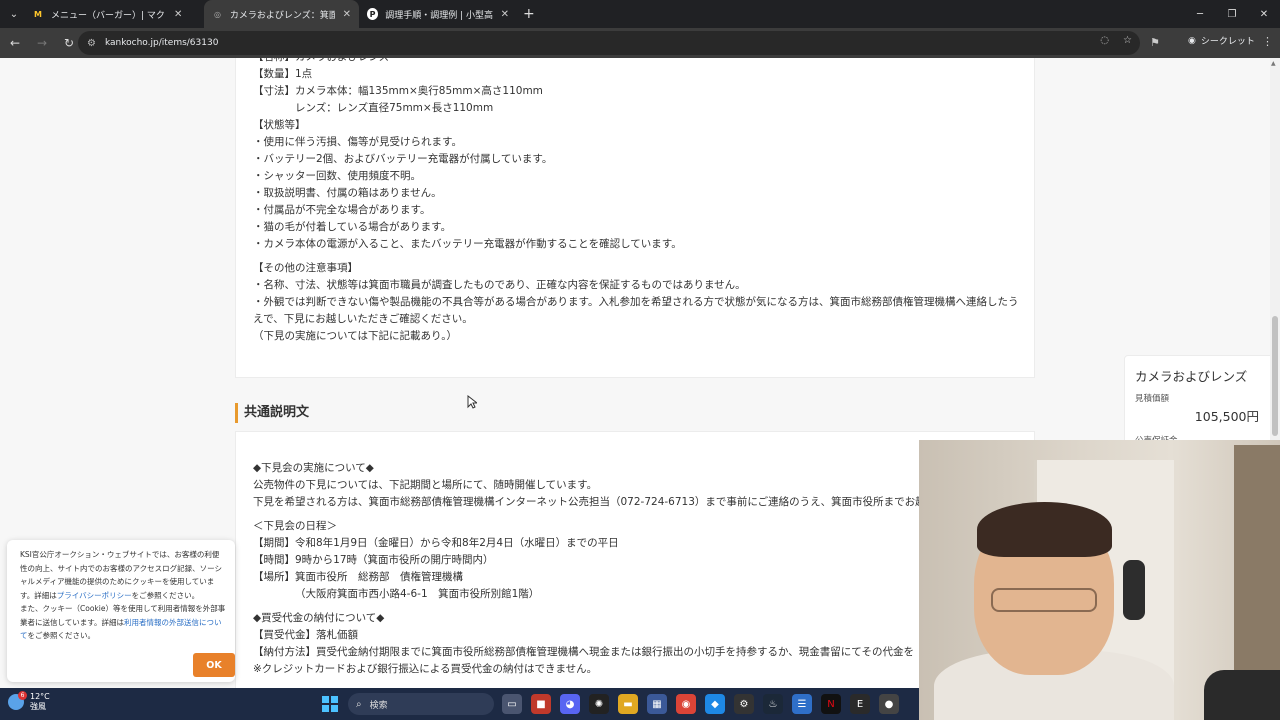  What do you see at coordinates (40, 696) in the screenshot?
I see `temperature: 12°C` at bounding box center [40, 696].